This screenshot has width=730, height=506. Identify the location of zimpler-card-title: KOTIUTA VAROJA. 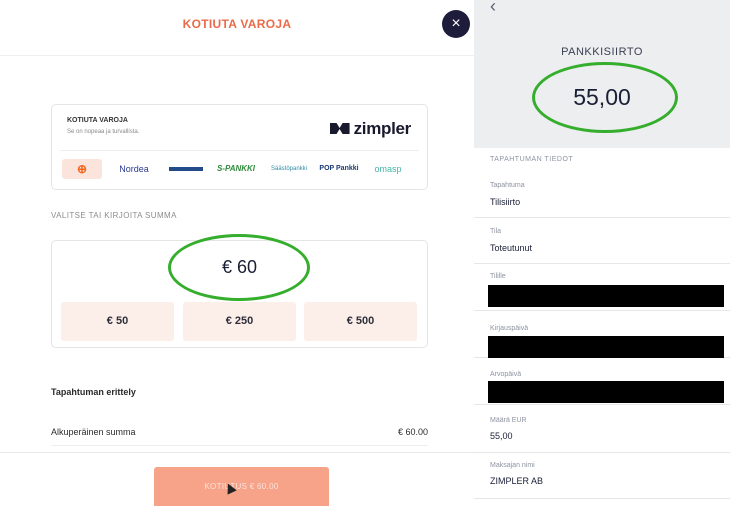
(97, 120).